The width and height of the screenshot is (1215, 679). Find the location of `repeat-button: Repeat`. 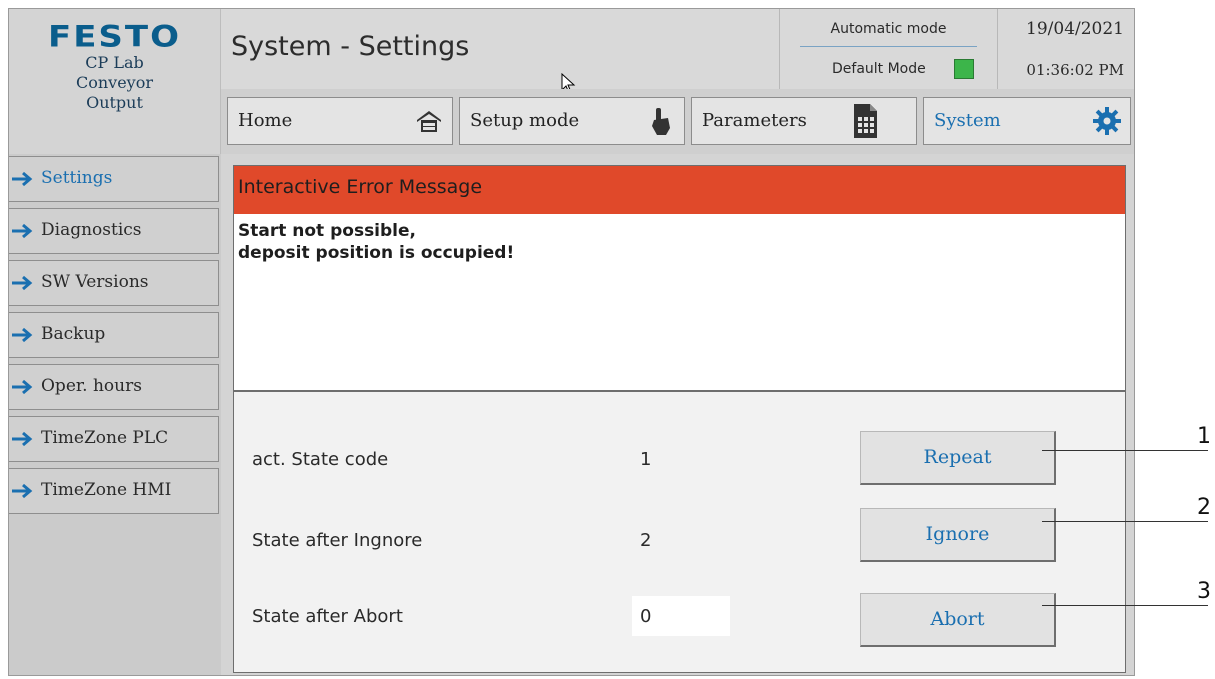

repeat-button: Repeat is located at coordinates (958, 458).